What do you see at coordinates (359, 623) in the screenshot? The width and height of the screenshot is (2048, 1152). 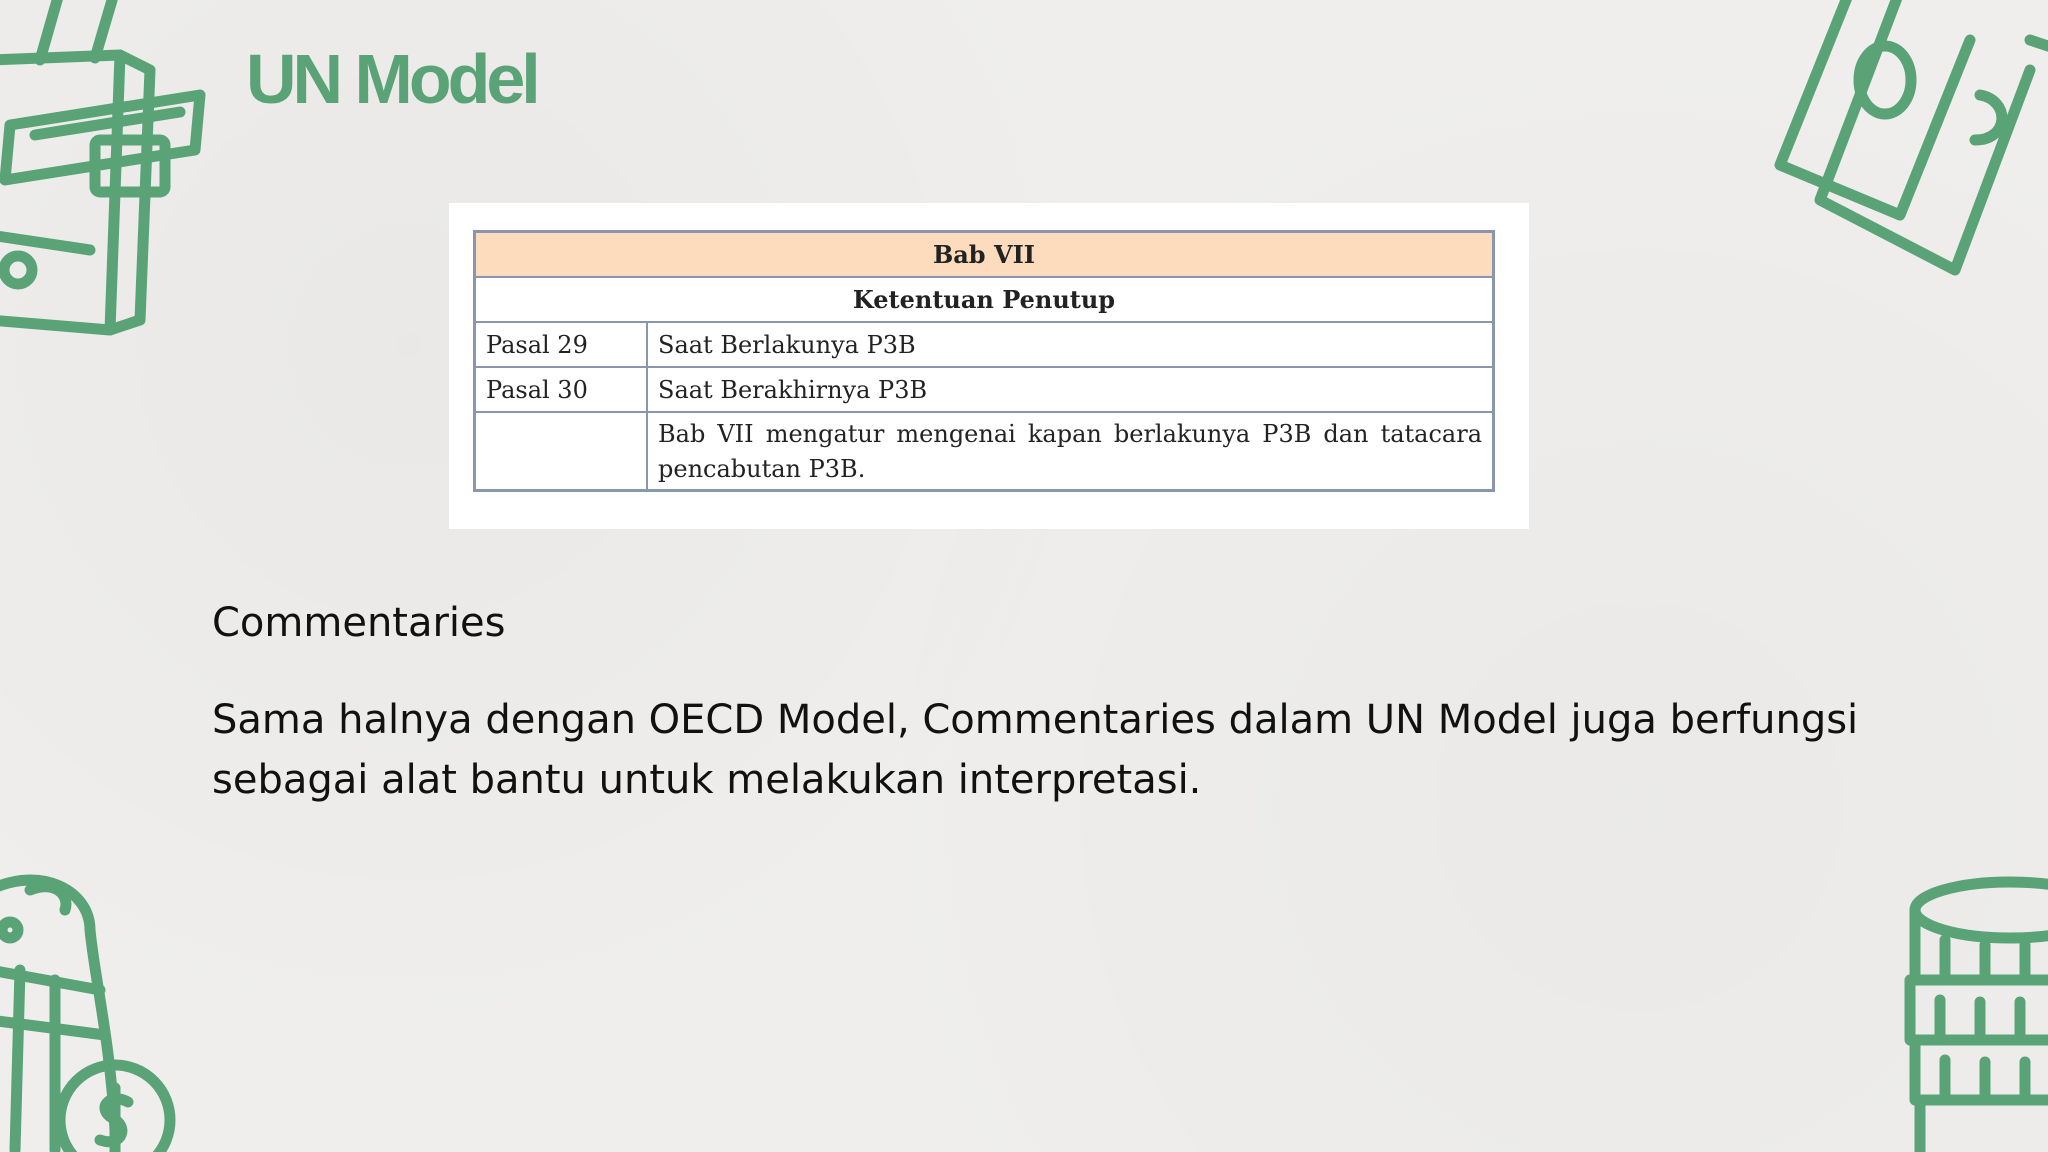 I see `commentaries-heading: Commentaries` at bounding box center [359, 623].